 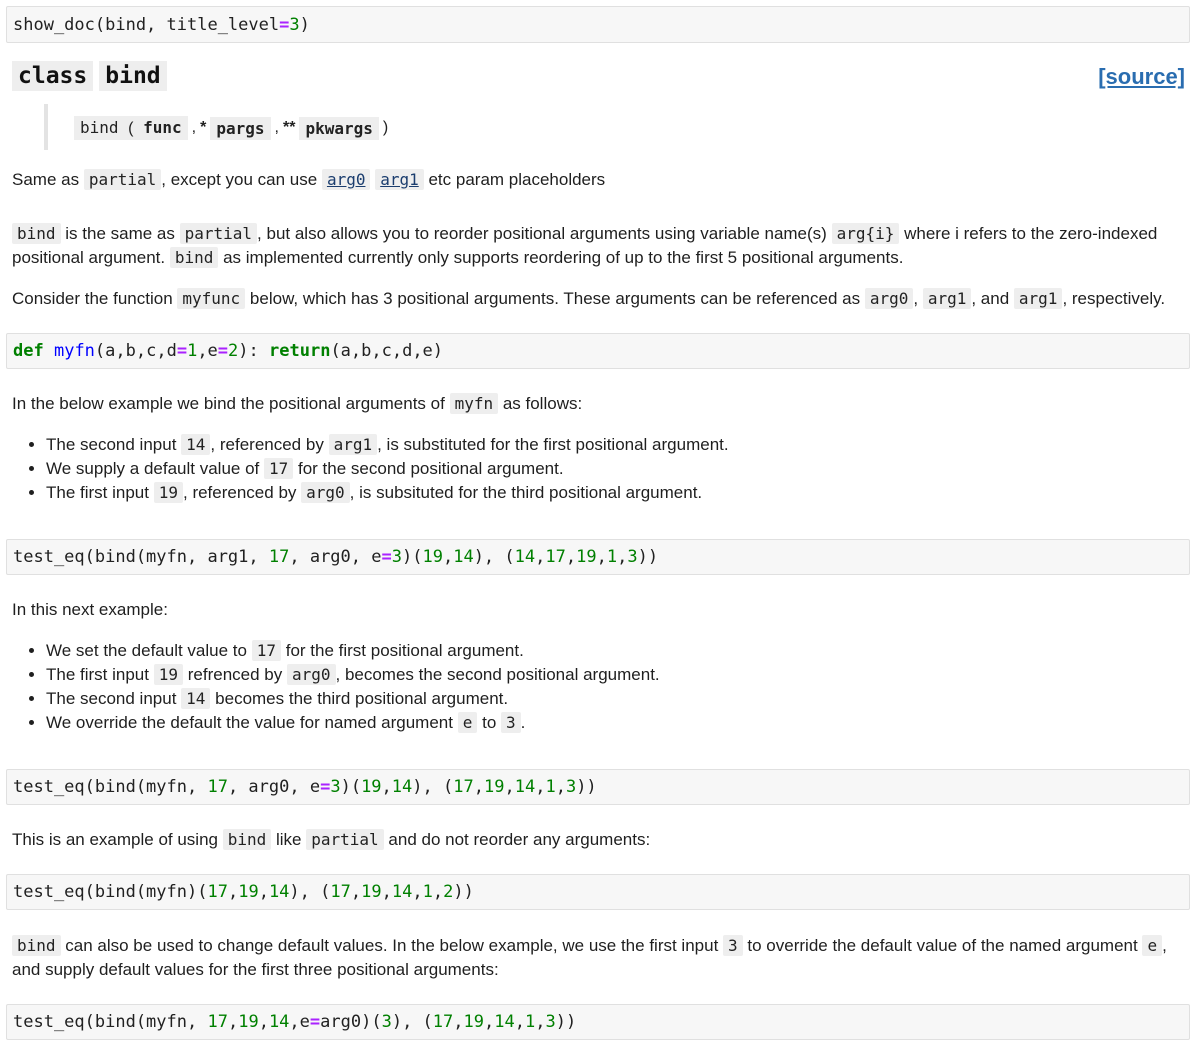 What do you see at coordinates (211, 298) in the screenshot?
I see `inline-code-myfunc: myfunc` at bounding box center [211, 298].